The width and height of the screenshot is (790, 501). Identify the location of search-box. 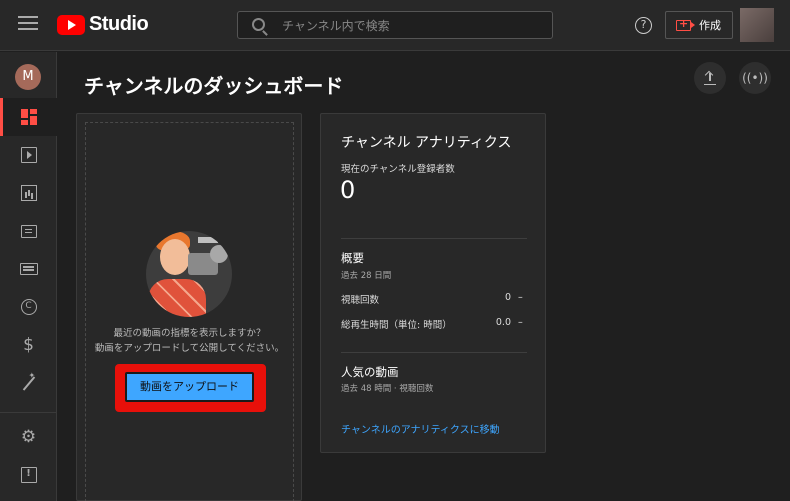
(395, 25).